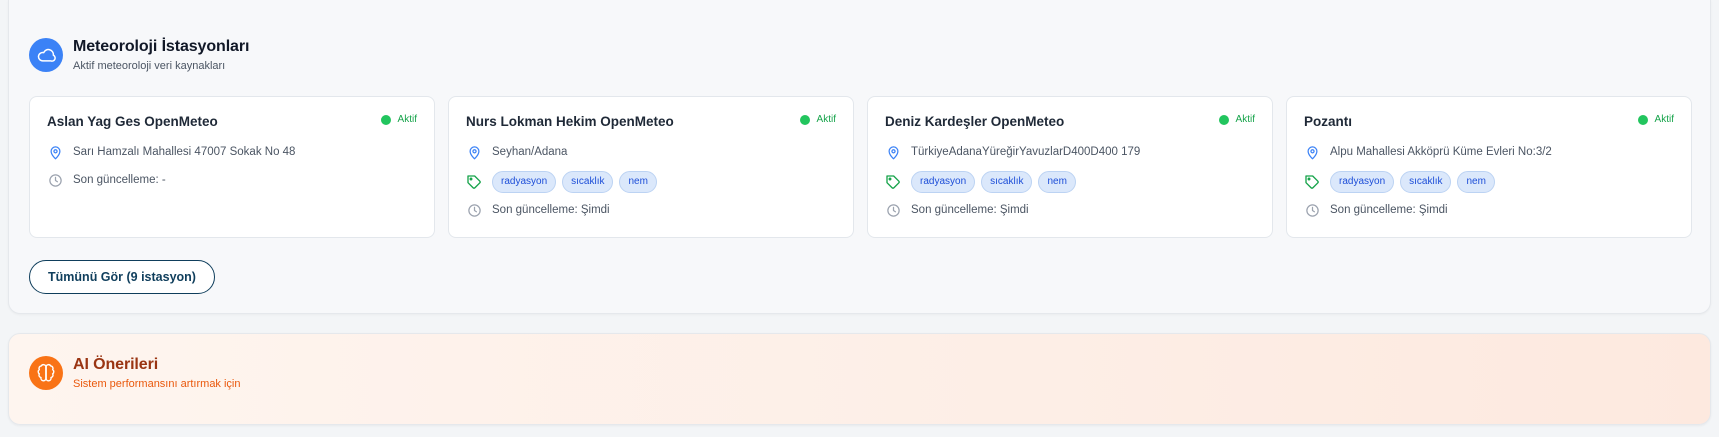  Describe the element at coordinates (119, 180) in the screenshot. I see `last-update-text: Son güncelleme: -` at that location.